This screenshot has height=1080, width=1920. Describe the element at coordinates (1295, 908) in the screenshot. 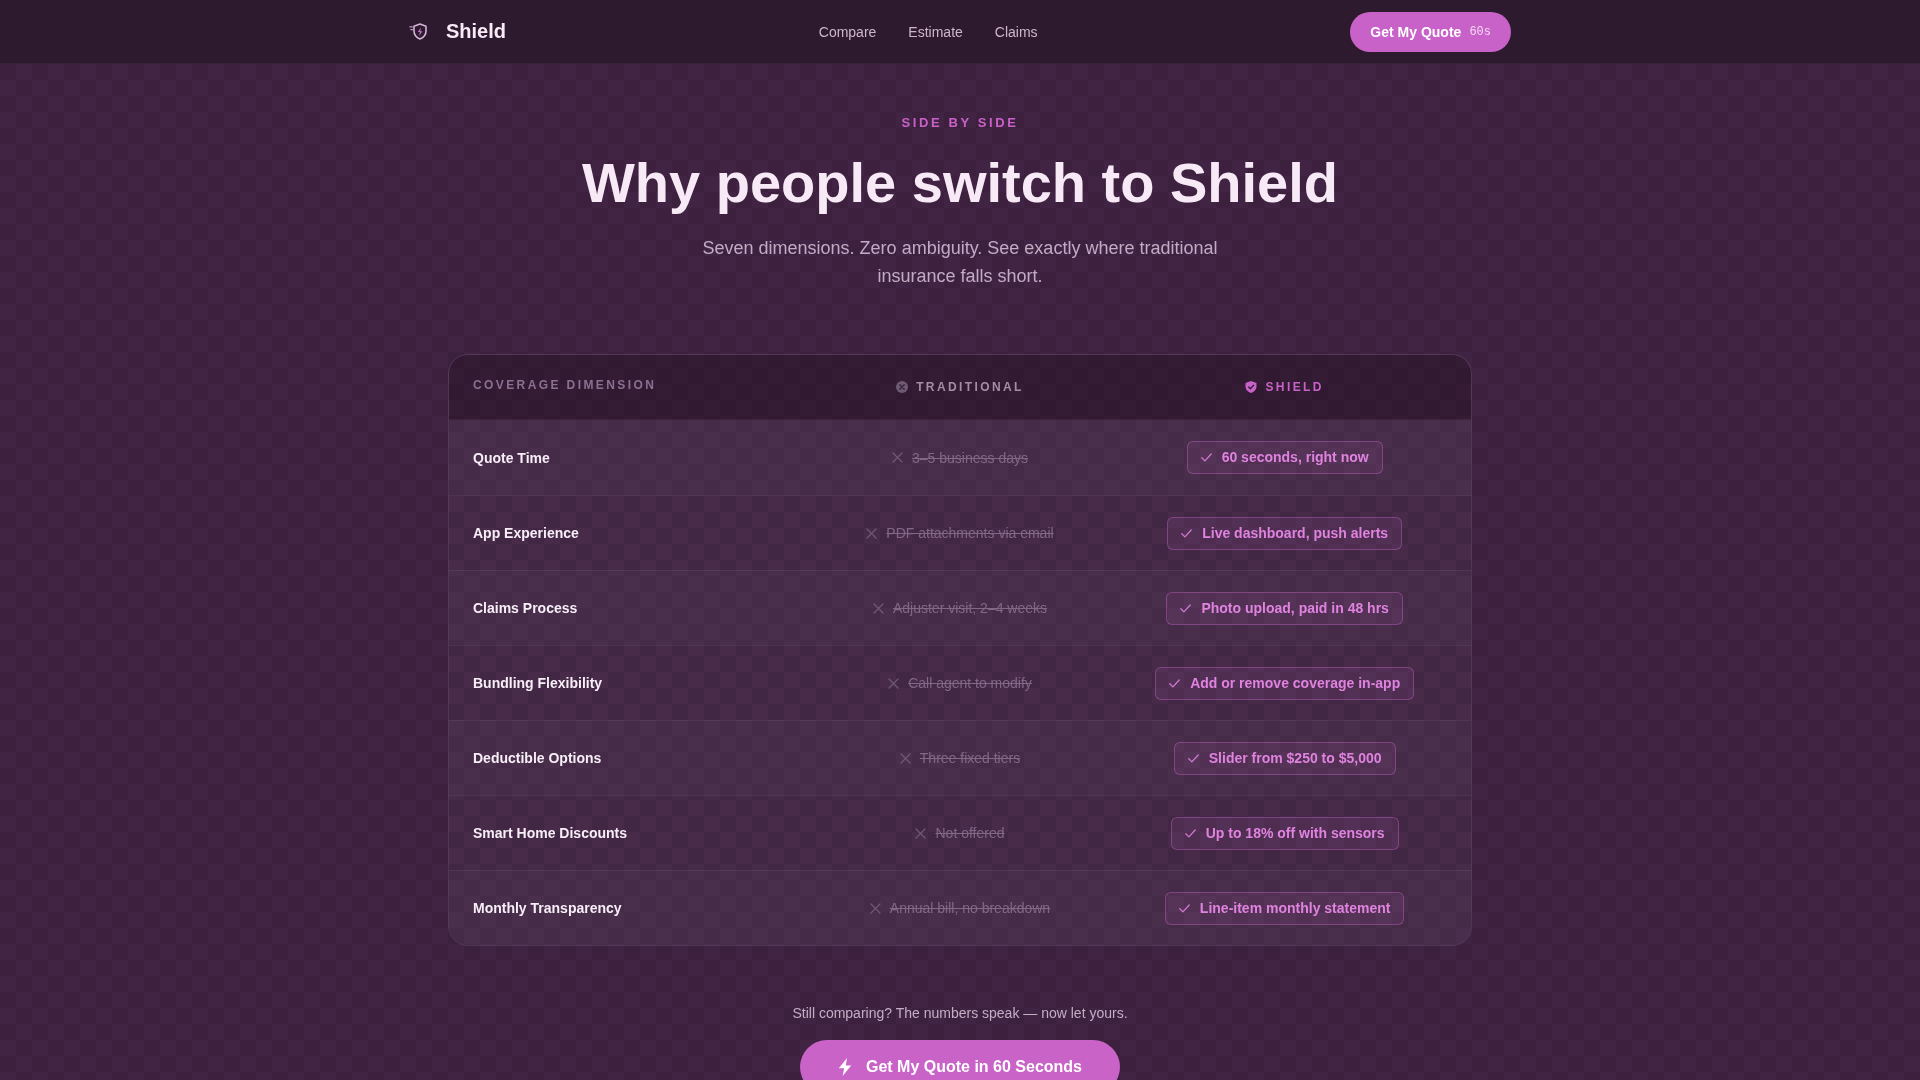

I see `benefit-text: Line-item monthly statement` at that location.